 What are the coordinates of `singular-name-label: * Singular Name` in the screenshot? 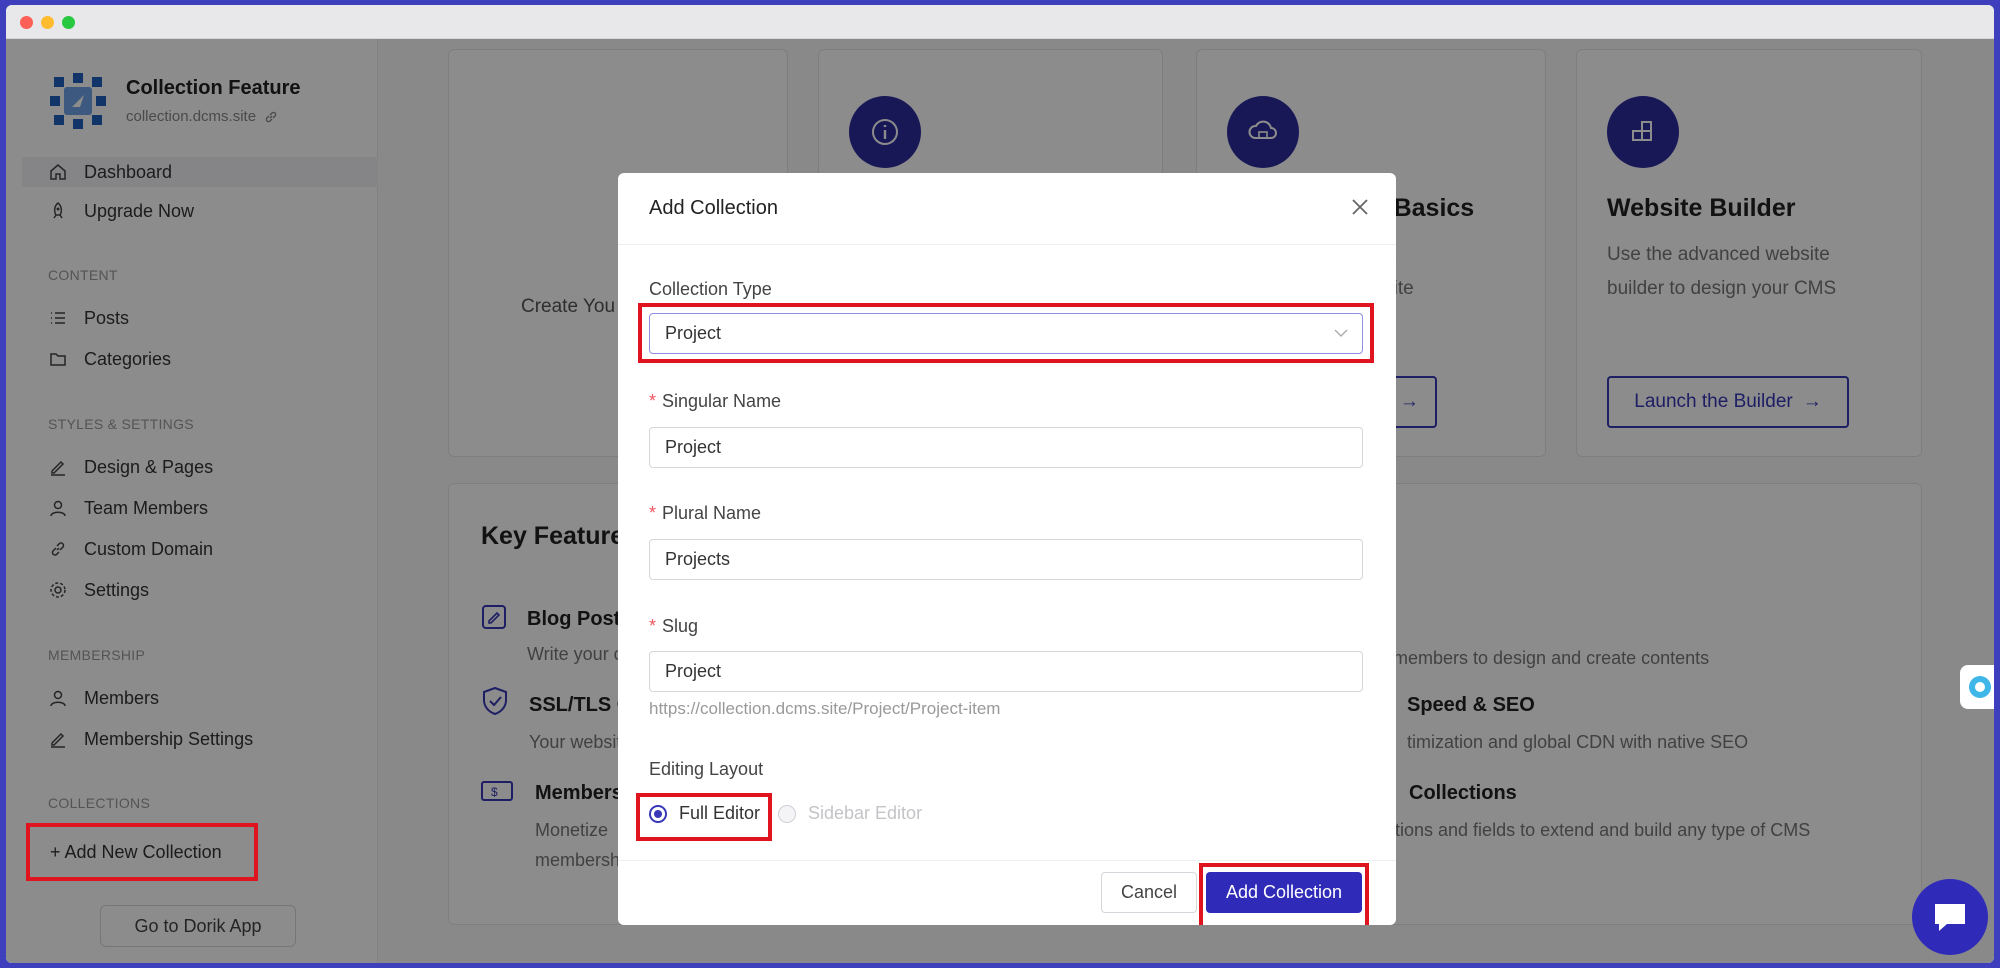 It's located at (715, 401).